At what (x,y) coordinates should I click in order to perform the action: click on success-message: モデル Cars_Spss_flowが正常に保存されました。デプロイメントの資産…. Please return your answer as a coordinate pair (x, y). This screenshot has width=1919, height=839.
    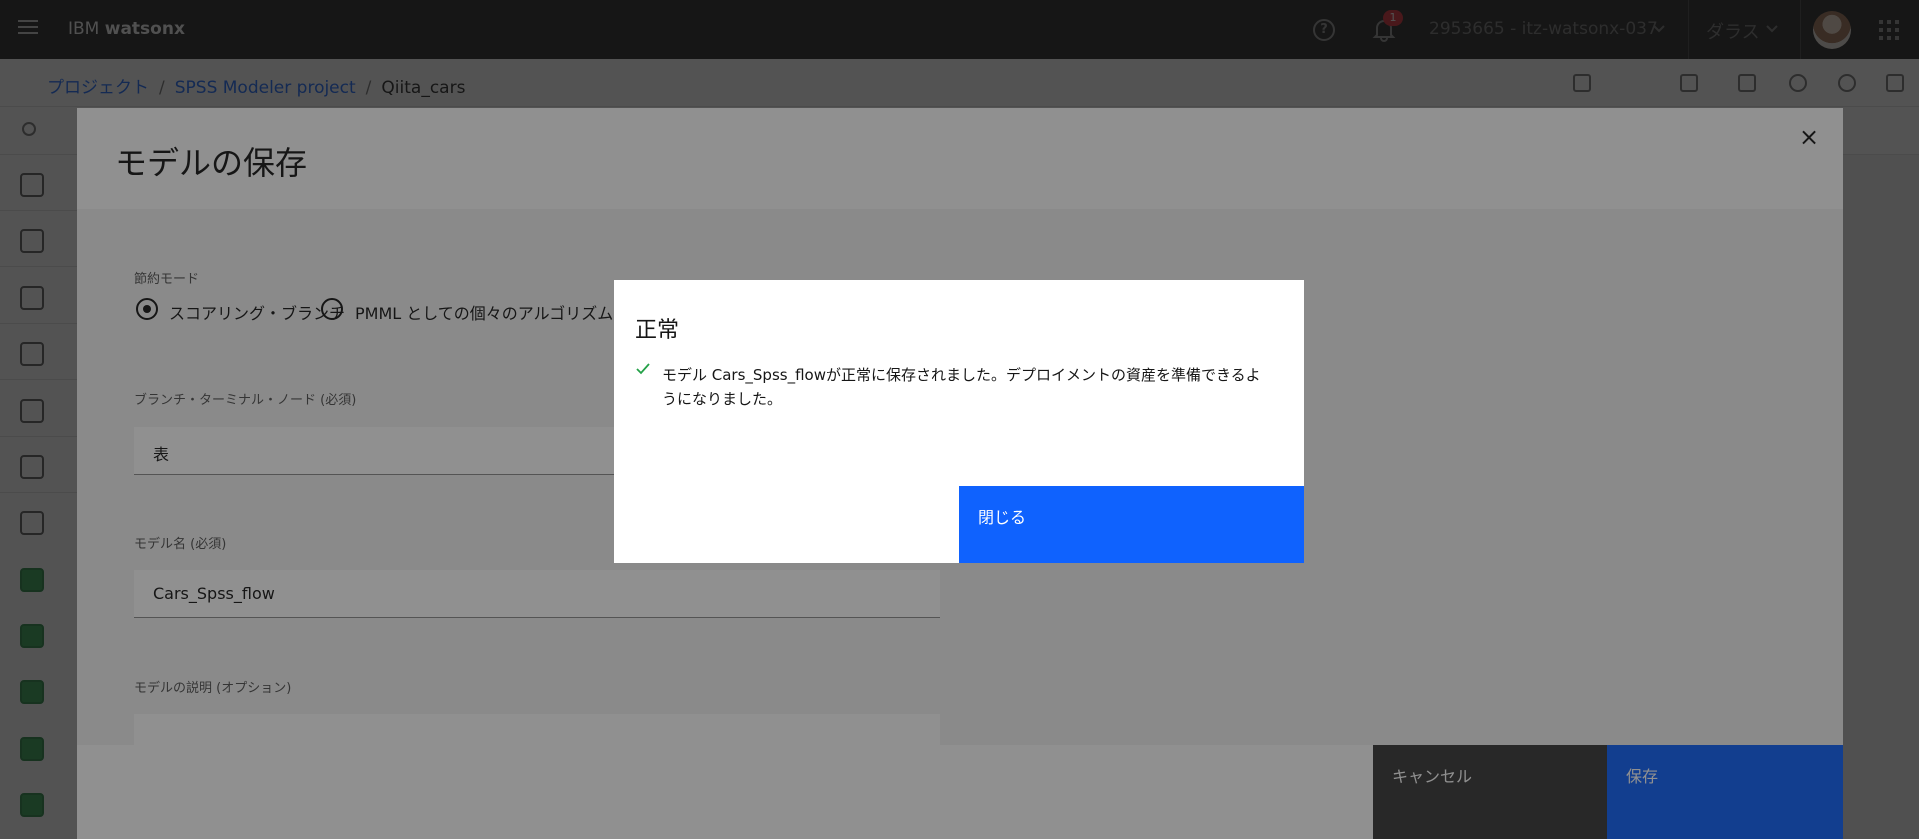
    Looking at the image, I should click on (961, 387).